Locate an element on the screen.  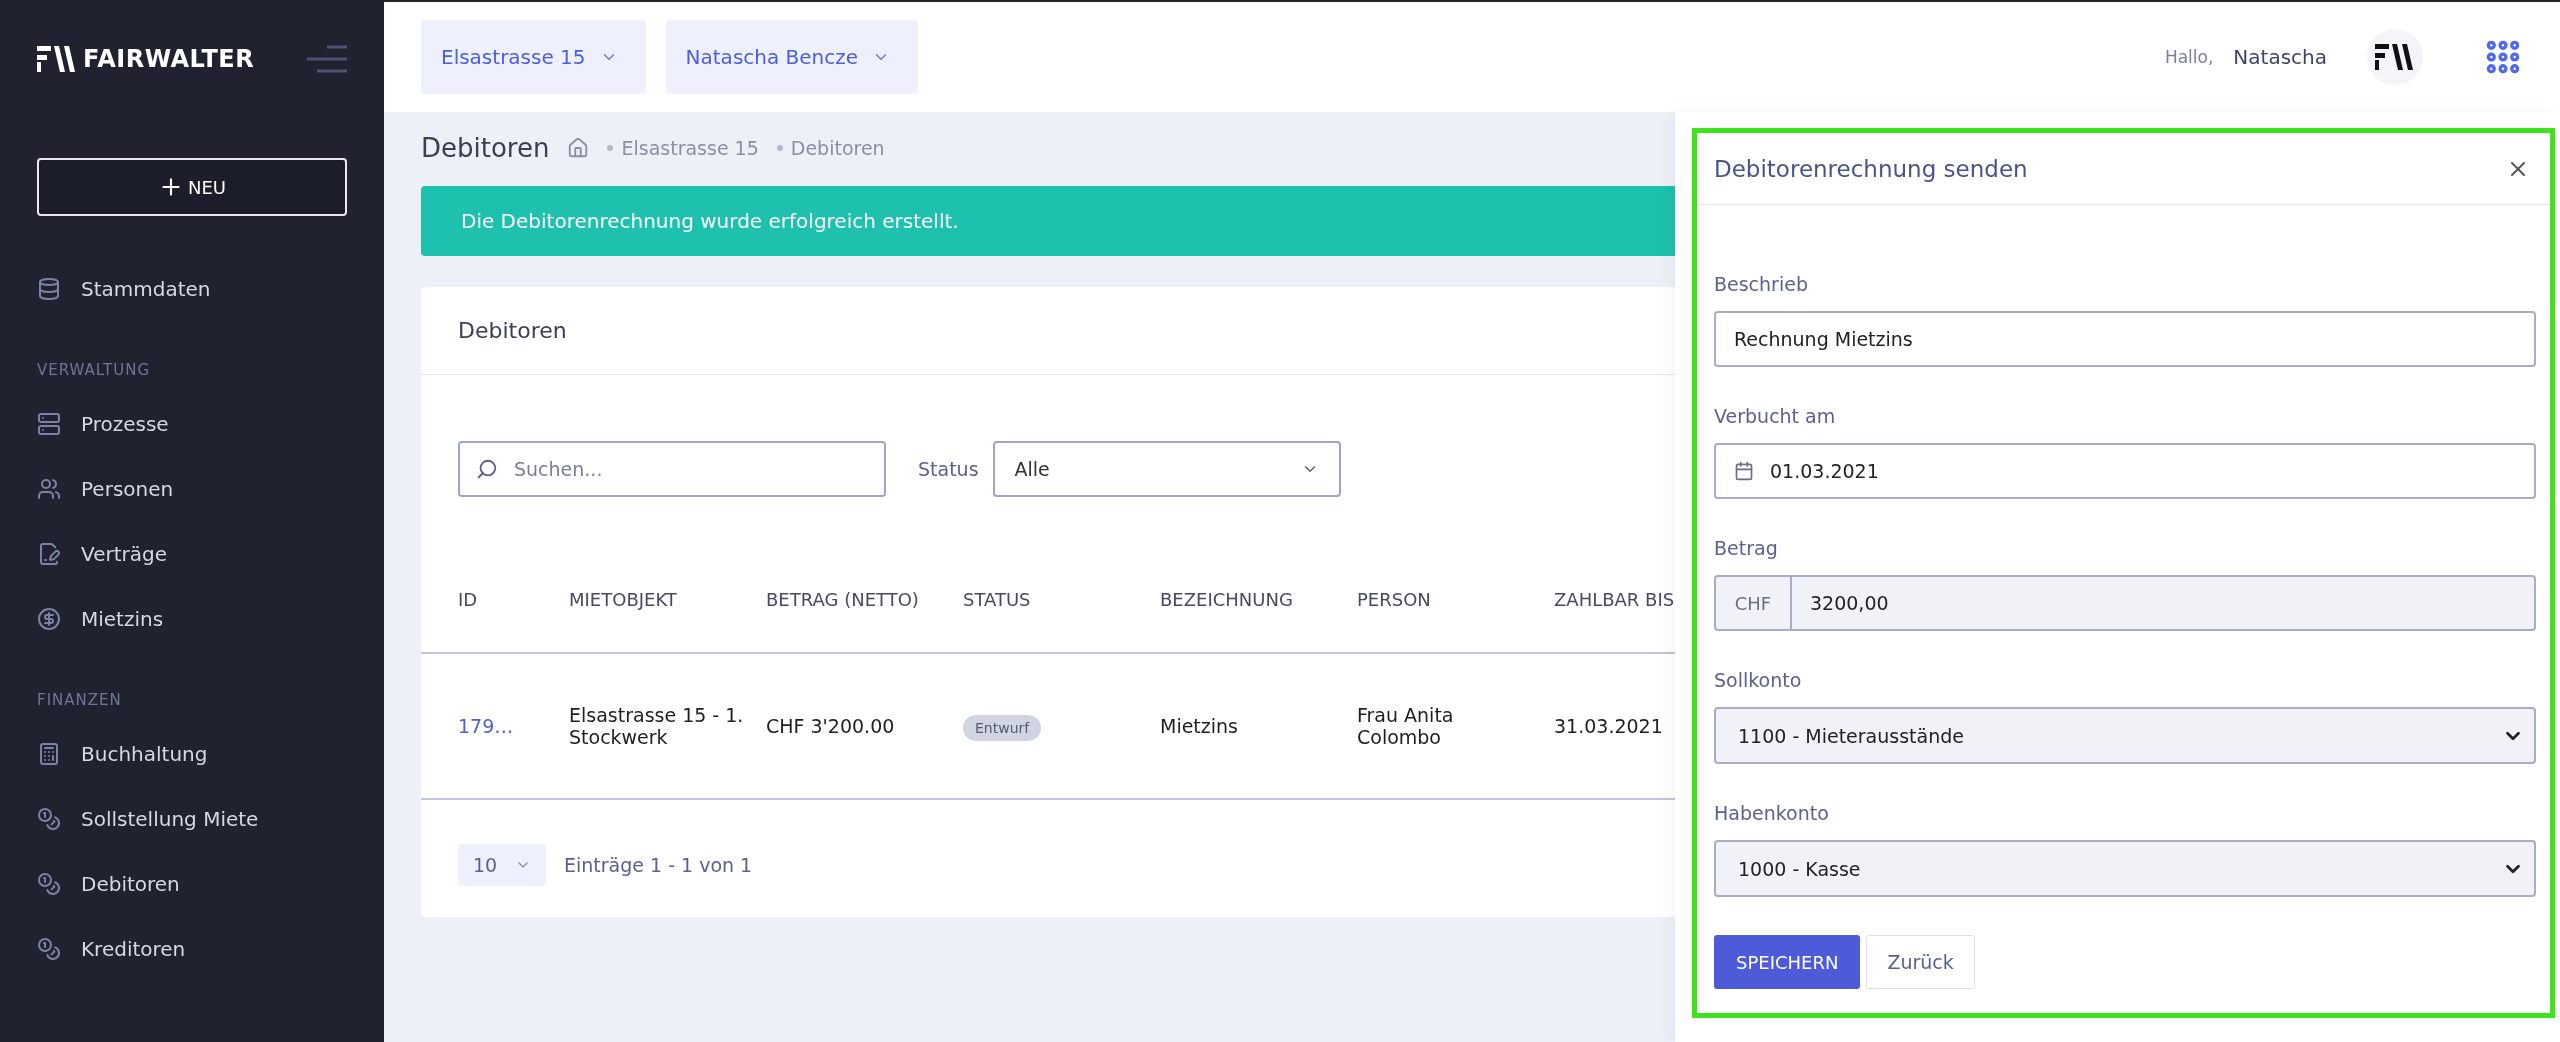
sidebar-item: Personen is located at coordinates (192, 488).